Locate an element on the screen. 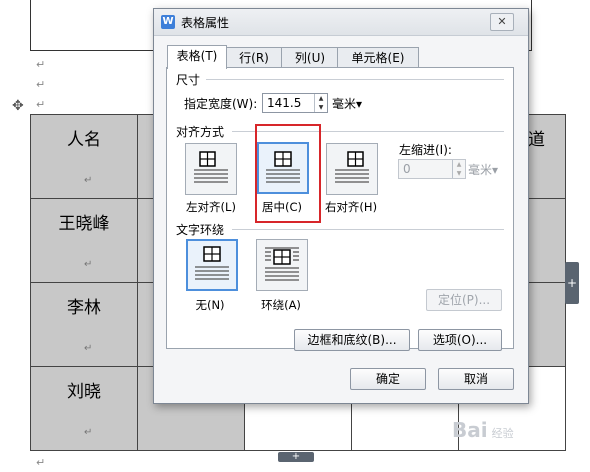  wrap-around-option is located at coordinates (282, 265).